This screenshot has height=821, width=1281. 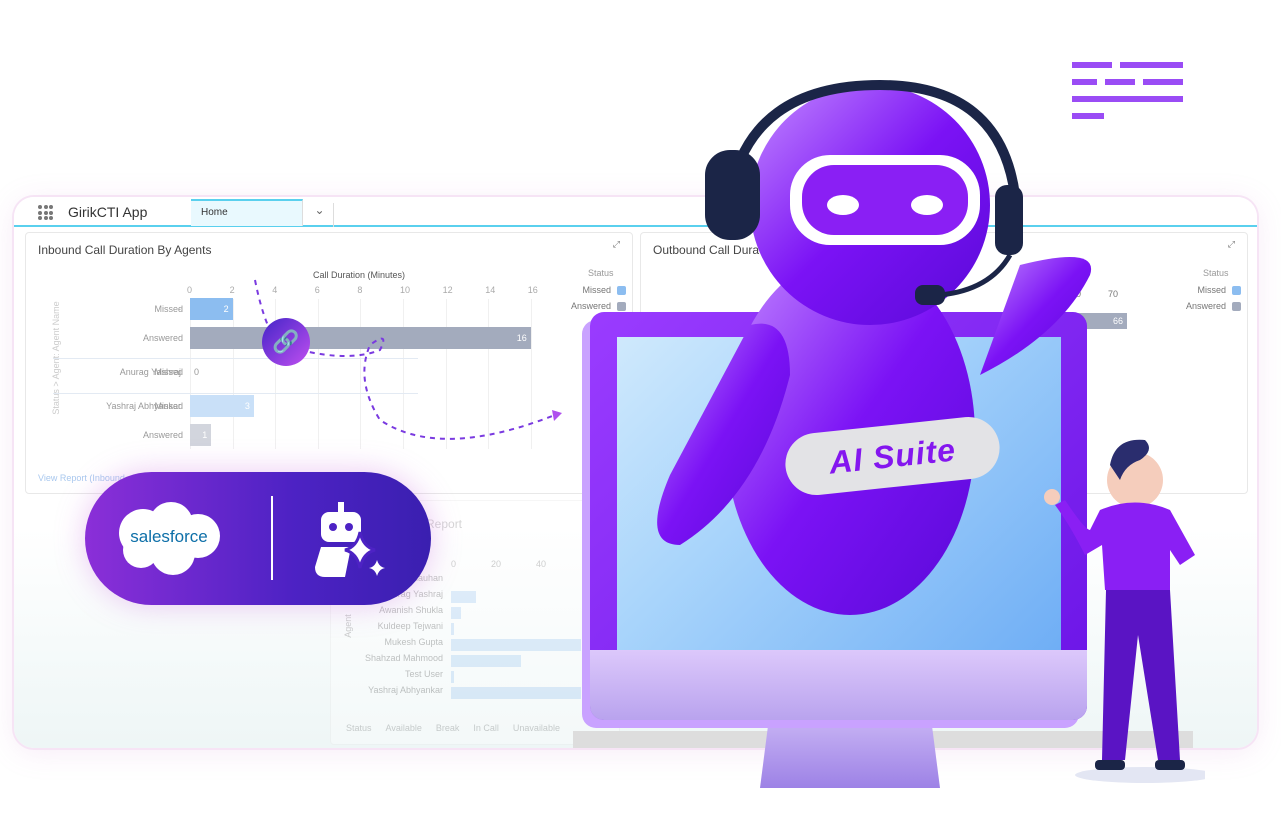 I want to click on legend-item: Answered, so click(x=1201, y=306).